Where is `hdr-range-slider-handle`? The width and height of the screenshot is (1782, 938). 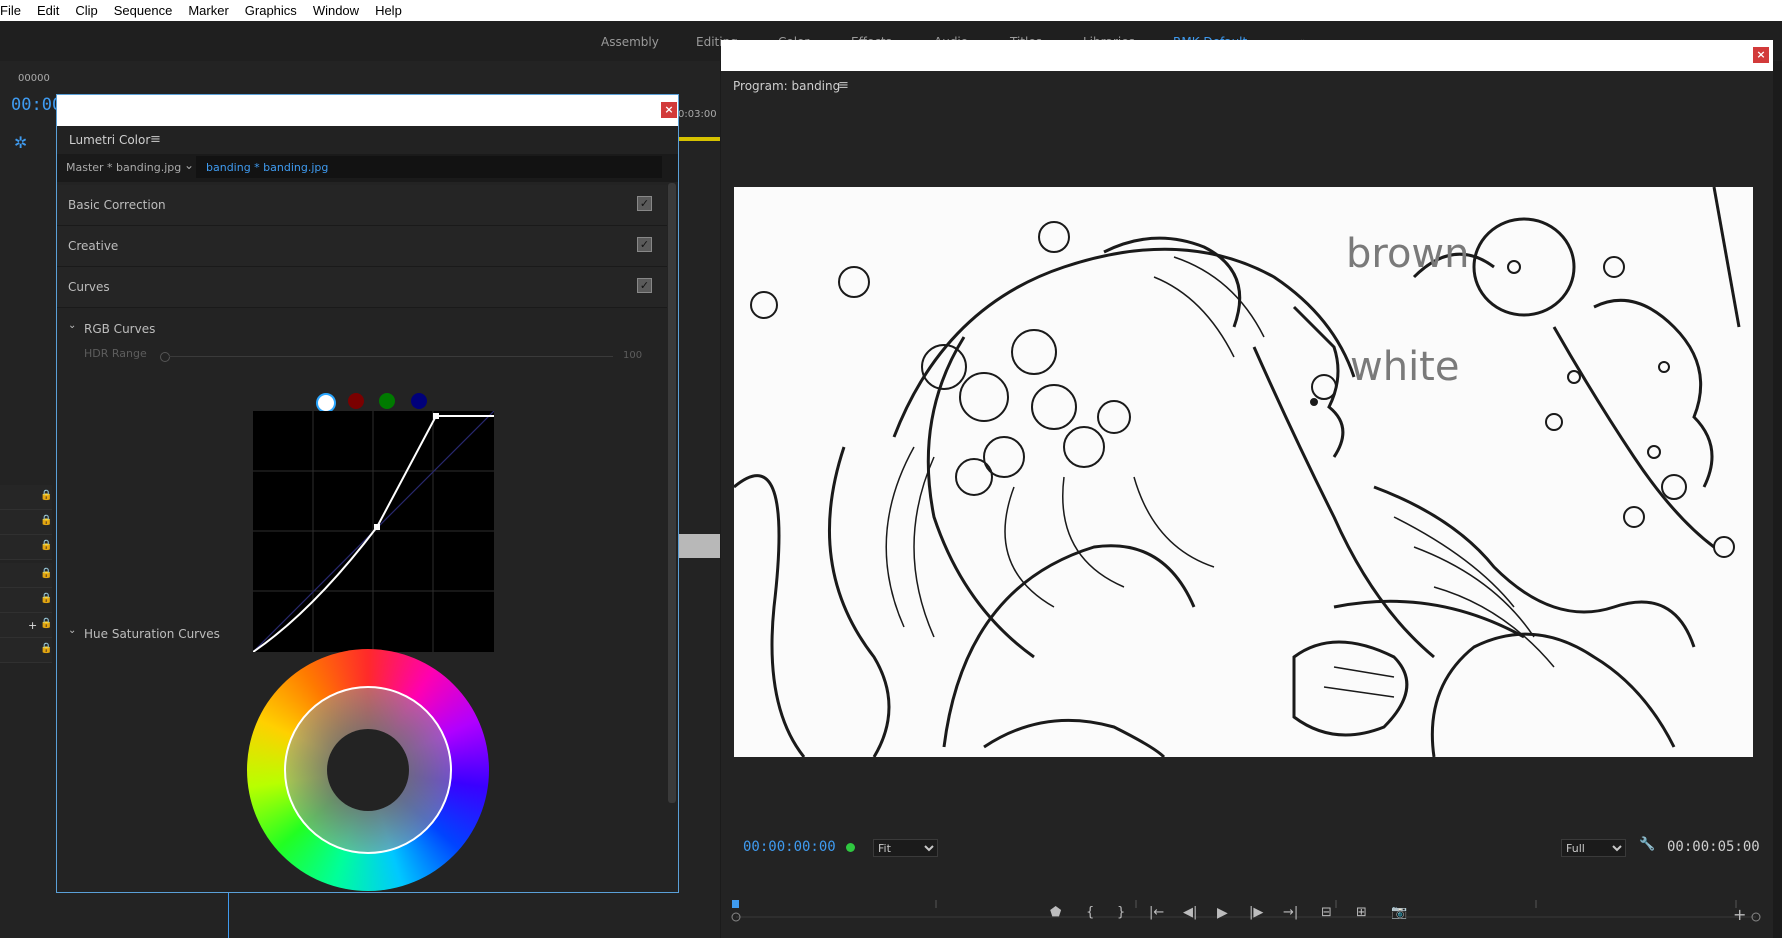 hdr-range-slider-handle is located at coordinates (165, 357).